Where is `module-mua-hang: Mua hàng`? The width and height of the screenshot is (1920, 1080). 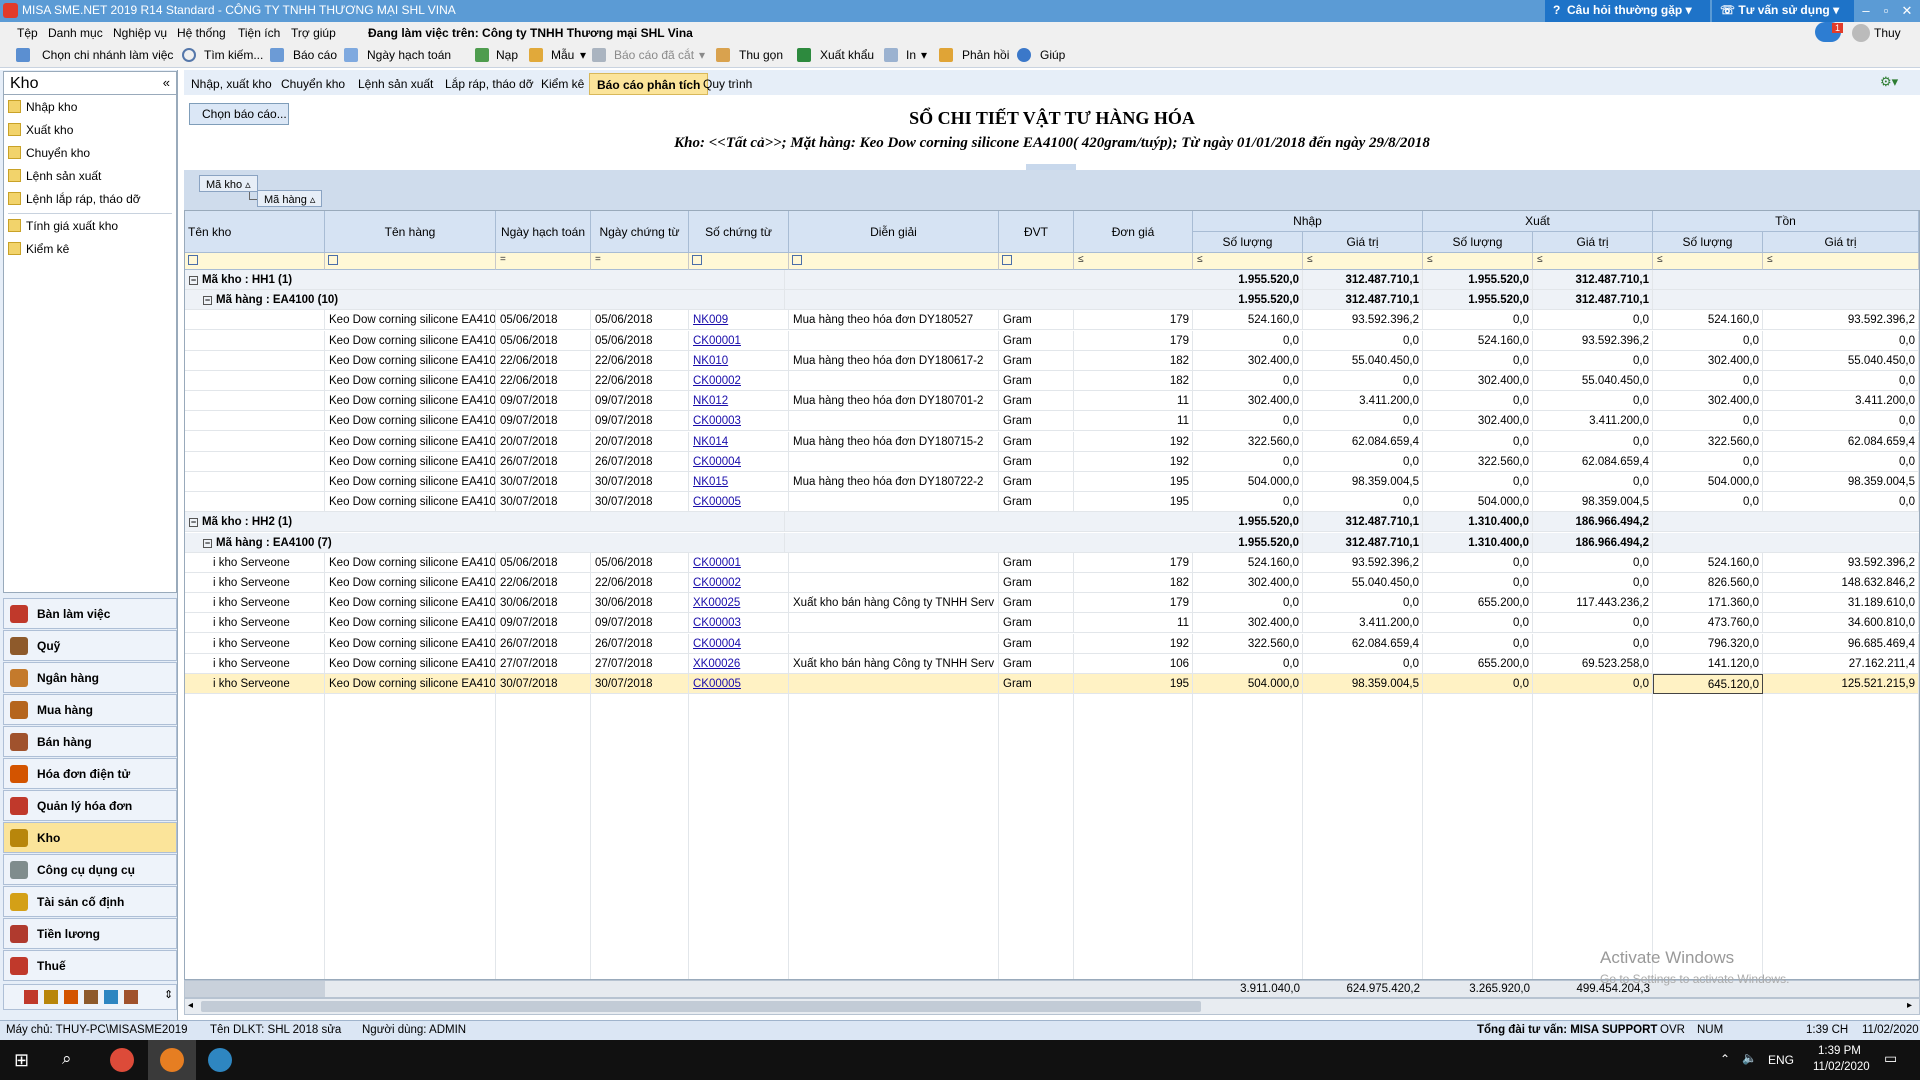
module-mua-hang: Mua hàng is located at coordinates (90, 709).